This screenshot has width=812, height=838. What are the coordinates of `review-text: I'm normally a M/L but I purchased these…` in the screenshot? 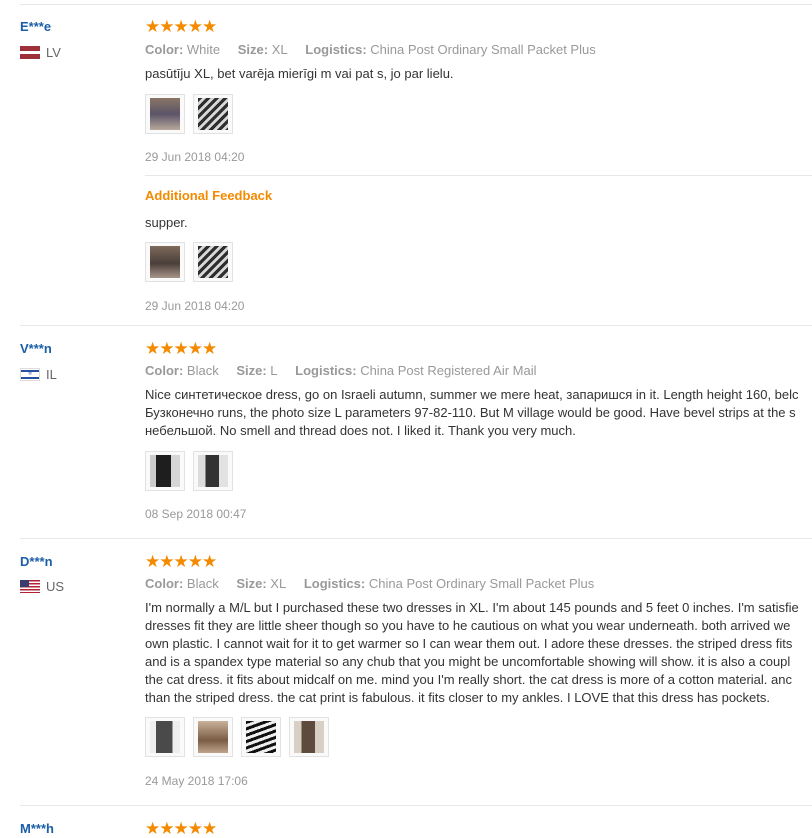 It's located at (472, 653).